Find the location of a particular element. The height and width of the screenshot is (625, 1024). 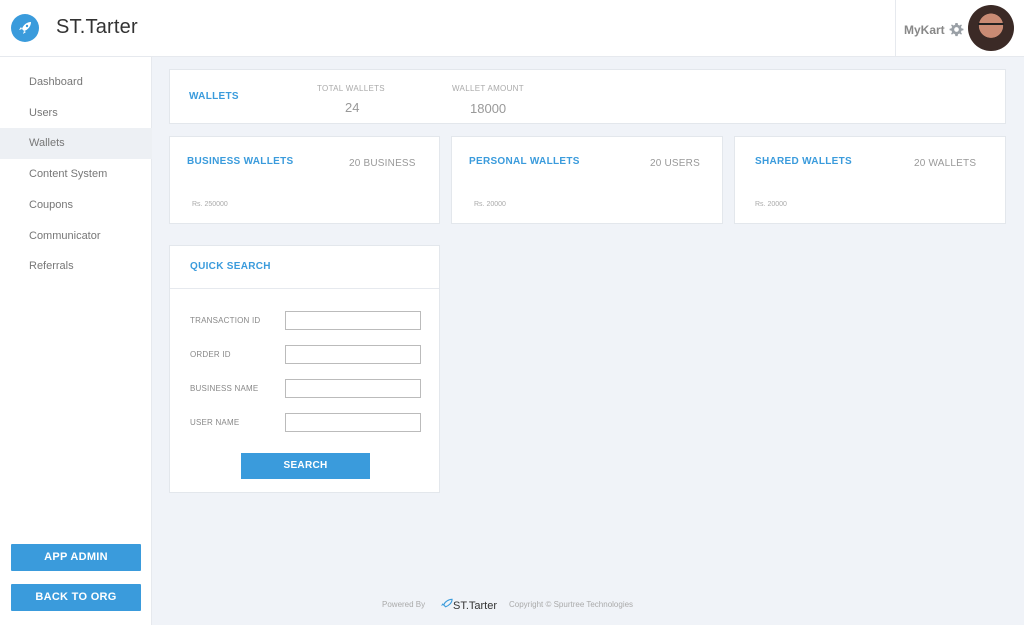

business-wallets-card: BUSINESS WALLETS 20 BUSINESS Rs. 250000 is located at coordinates (304, 180).